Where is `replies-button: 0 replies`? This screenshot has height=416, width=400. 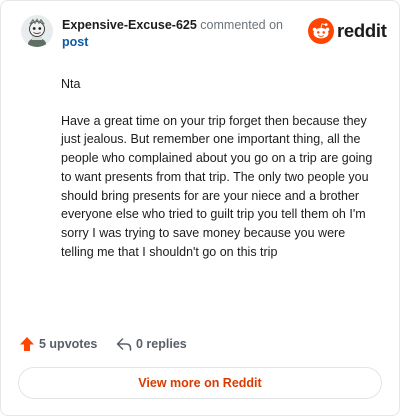 replies-button: 0 replies is located at coordinates (151, 344).